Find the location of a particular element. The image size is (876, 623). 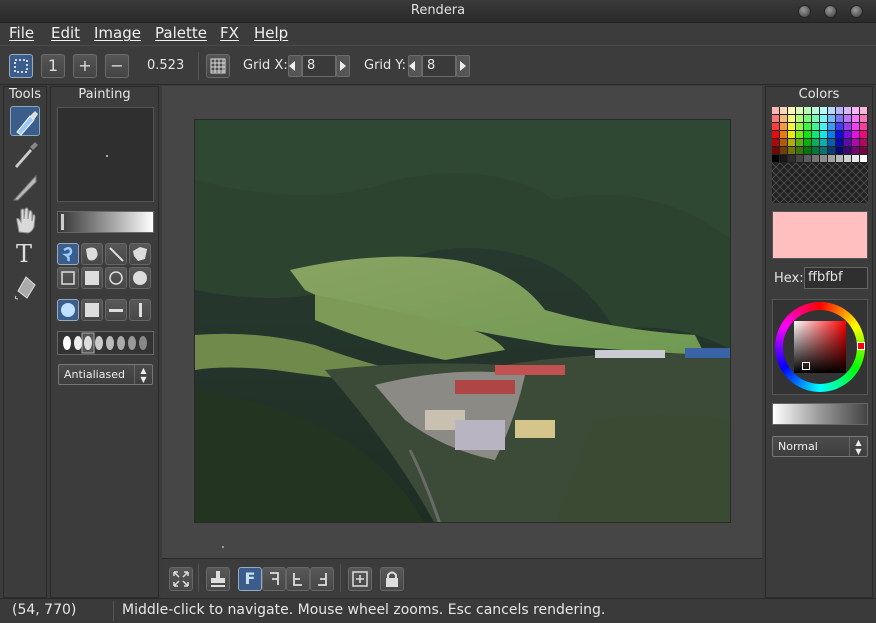

grid-y-decrease is located at coordinates (415, 66).